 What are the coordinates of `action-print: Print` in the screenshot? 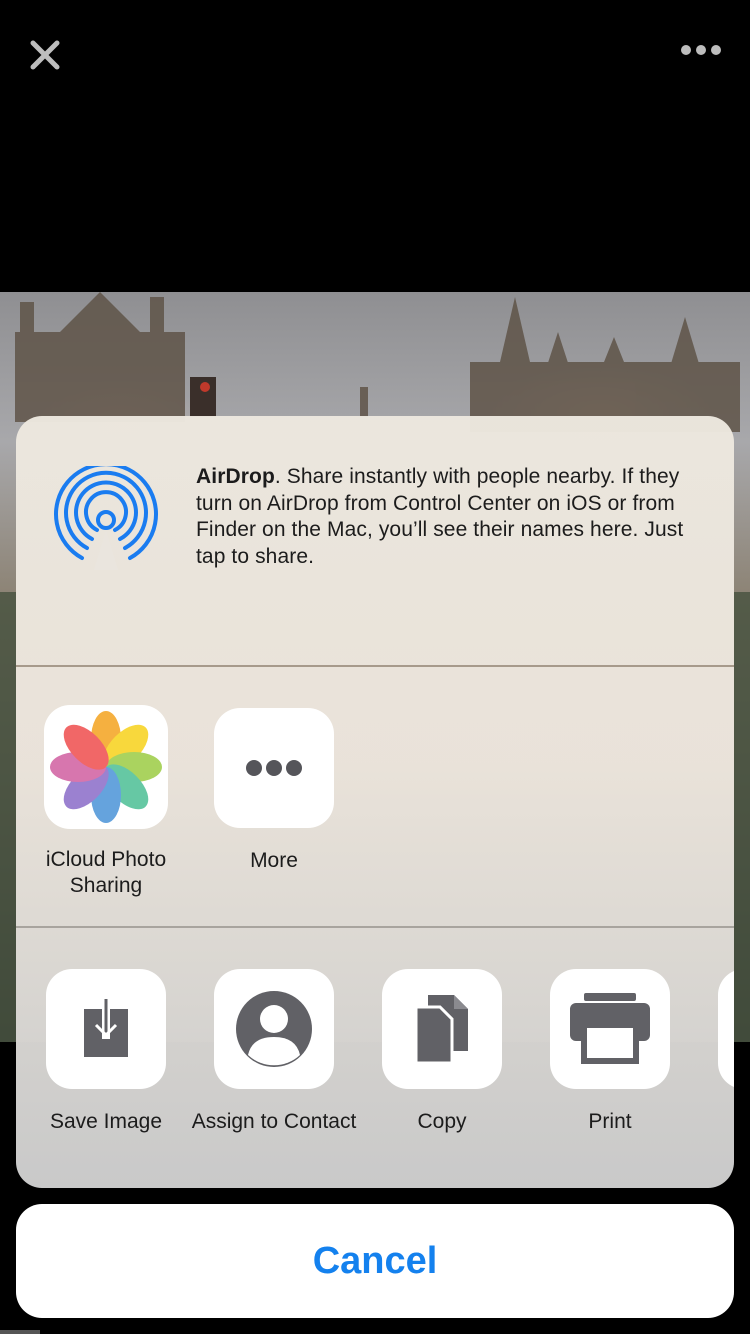 It's located at (610, 1052).